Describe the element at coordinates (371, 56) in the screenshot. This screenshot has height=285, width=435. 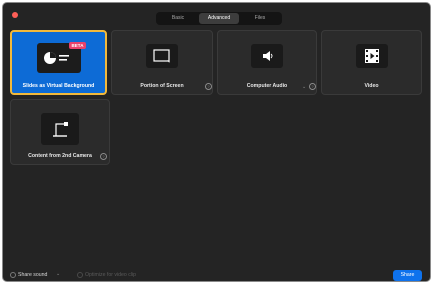
I see `film-icon` at that location.